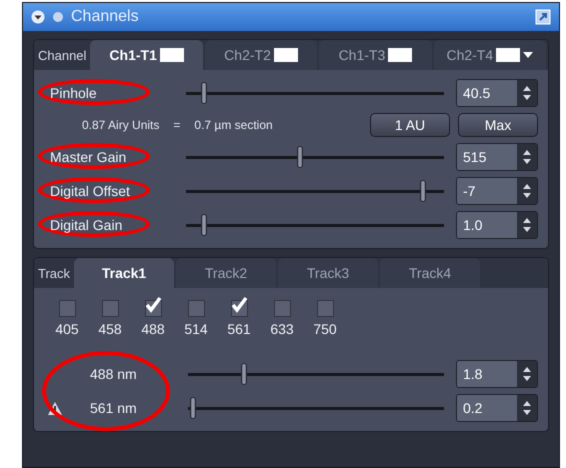  Describe the element at coordinates (67, 329) in the screenshot. I see `checkbox-label: 405` at that location.